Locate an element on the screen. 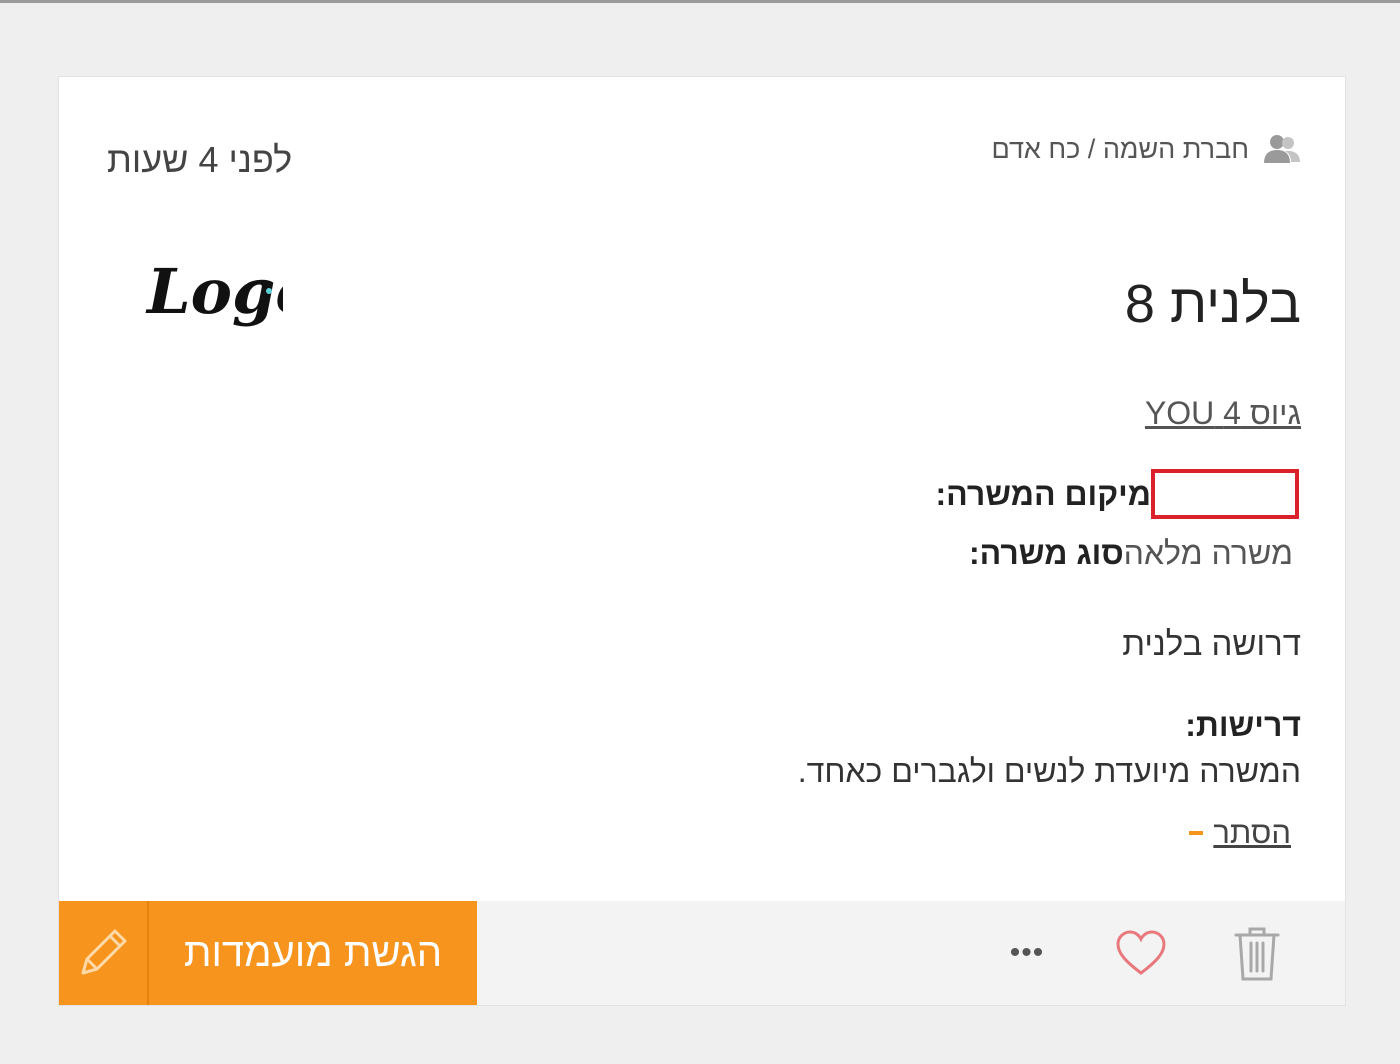 The height and width of the screenshot is (1064, 1400). location-label: מיקום המשרה: is located at coordinates (1043, 493).